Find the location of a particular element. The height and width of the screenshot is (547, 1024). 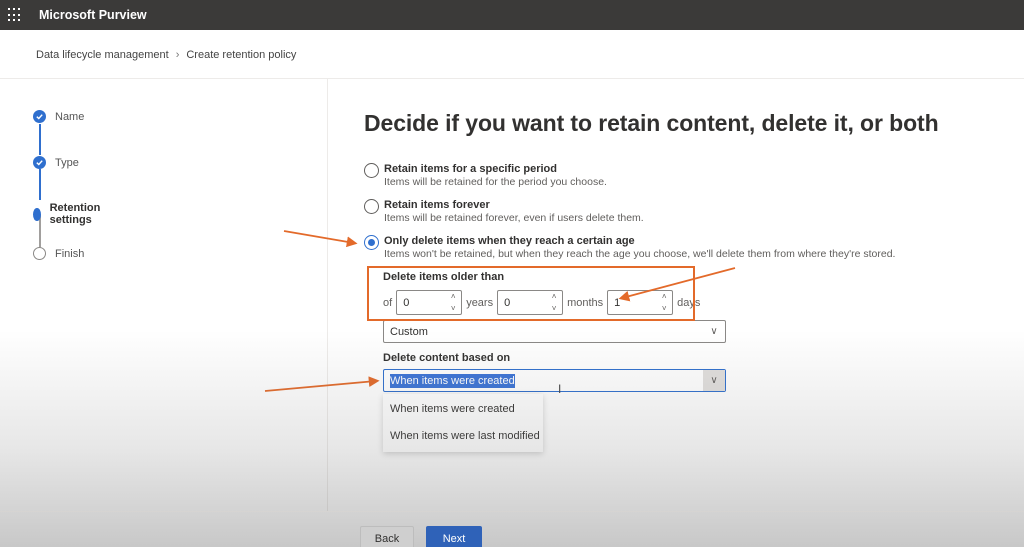

step-retention-settings: Retention settings is located at coordinates (69, 214).